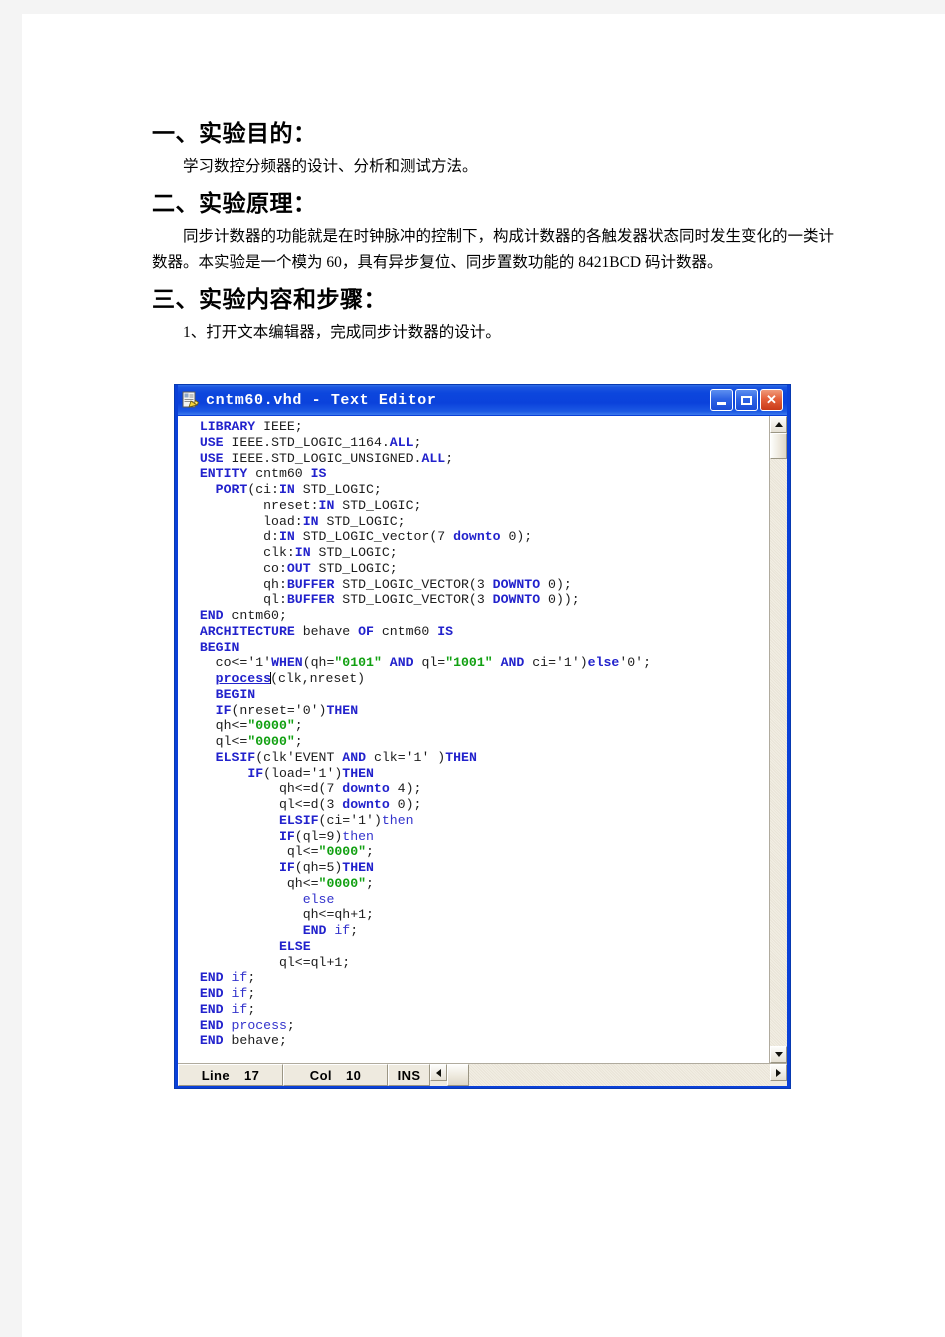 The image size is (945, 1337). What do you see at coordinates (191, 400) in the screenshot?
I see `document-pencil-icon` at bounding box center [191, 400].